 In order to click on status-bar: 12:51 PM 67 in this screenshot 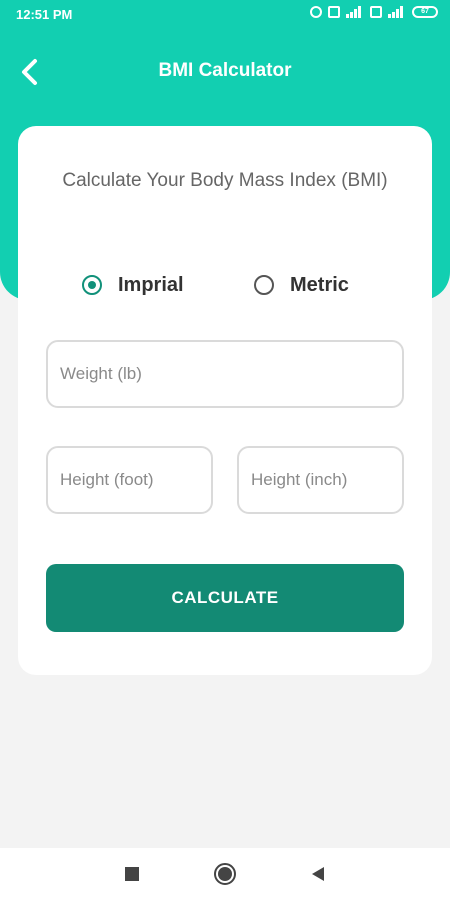, I will do `click(225, 15)`.